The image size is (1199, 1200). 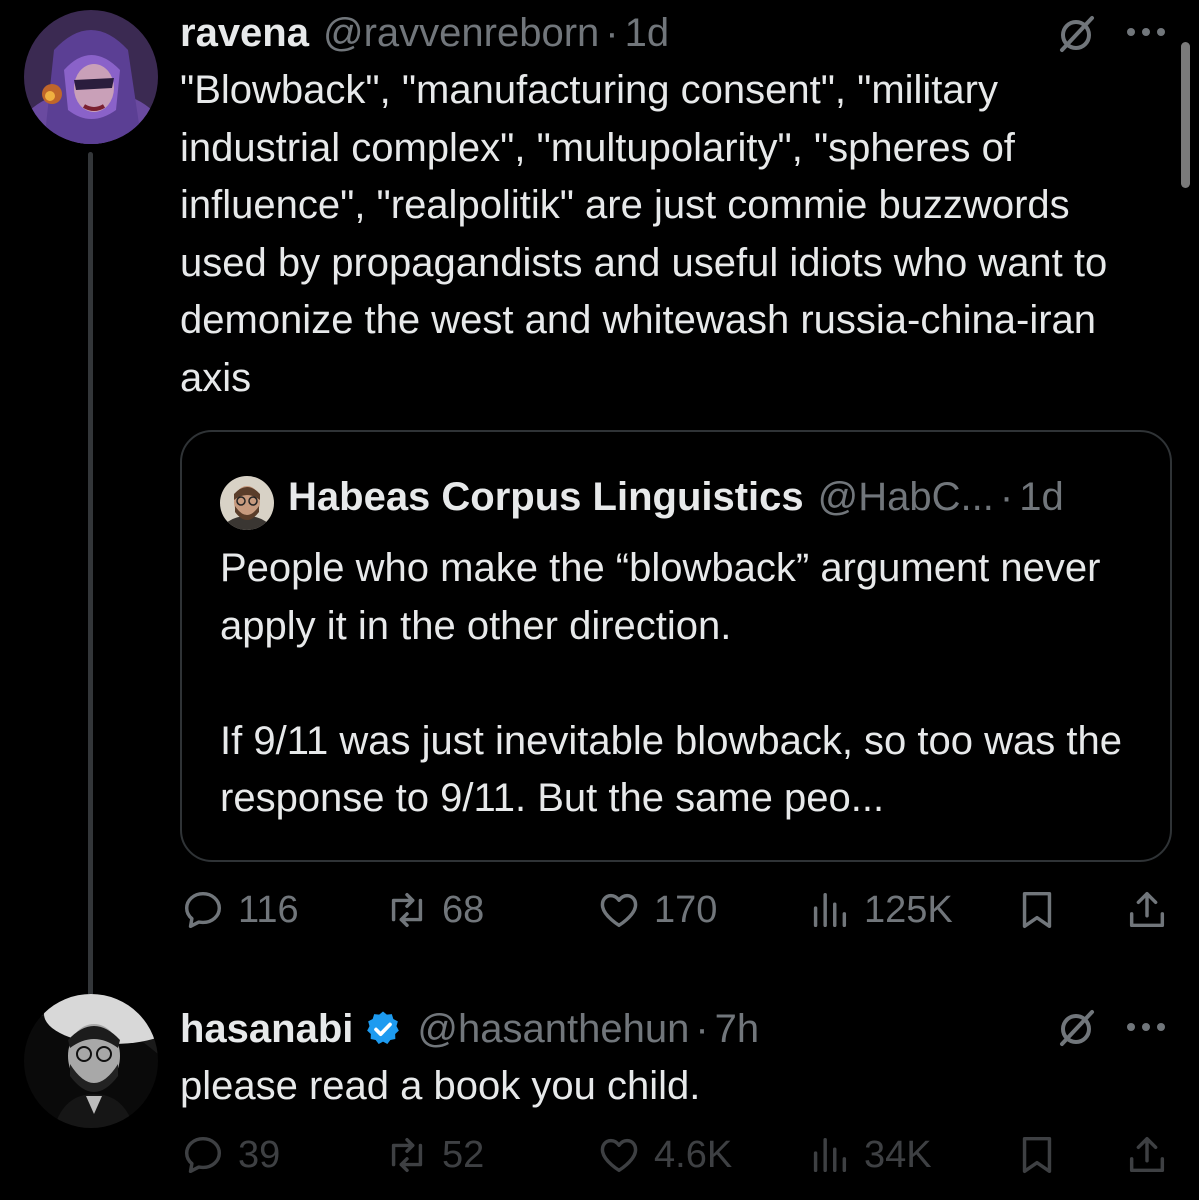 I want to click on retweet-count: 68, so click(x=463, y=909).